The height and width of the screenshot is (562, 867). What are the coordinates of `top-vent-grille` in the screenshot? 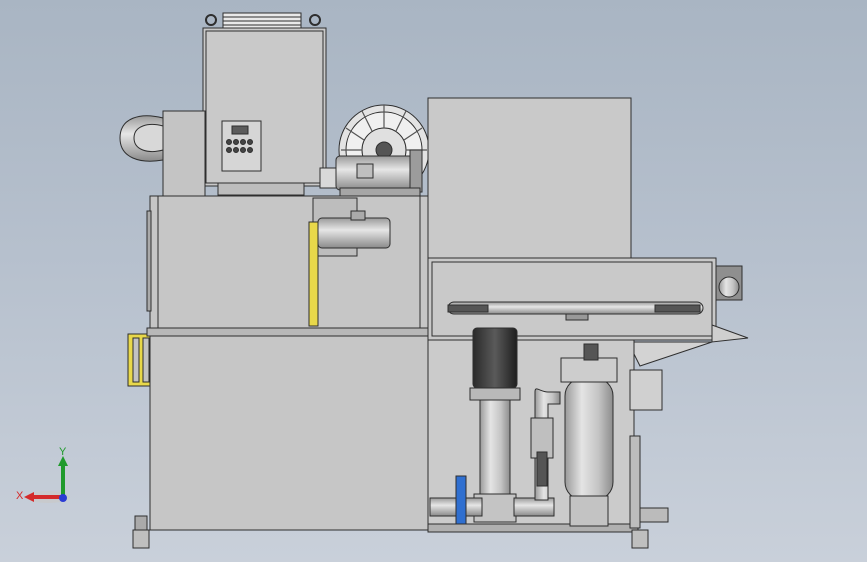 It's located at (263, 21).